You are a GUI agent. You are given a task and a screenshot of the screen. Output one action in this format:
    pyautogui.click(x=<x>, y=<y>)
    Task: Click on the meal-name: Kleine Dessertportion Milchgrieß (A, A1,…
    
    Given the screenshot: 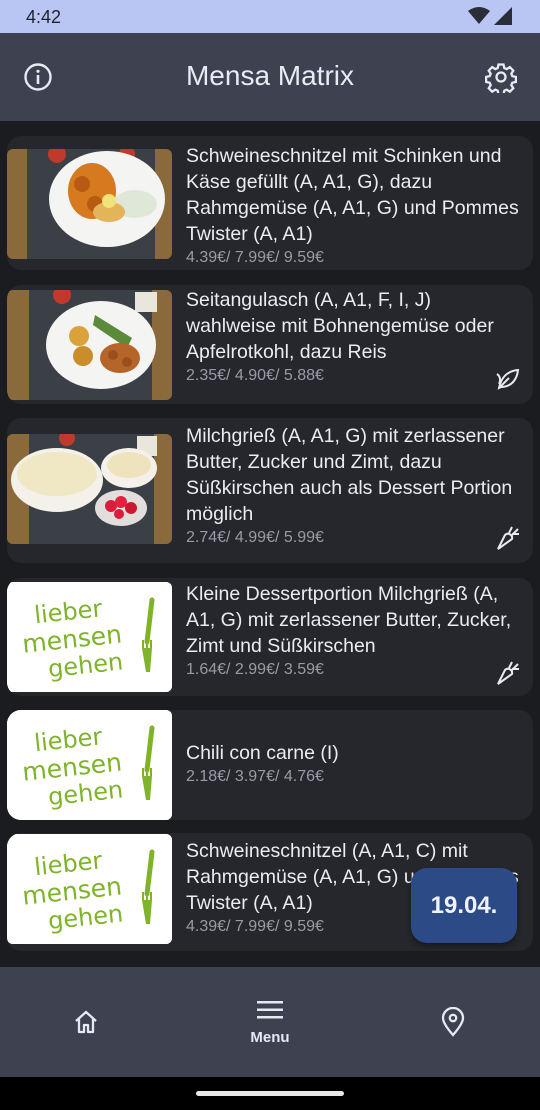 What is the action you would take?
    pyautogui.click(x=349, y=620)
    